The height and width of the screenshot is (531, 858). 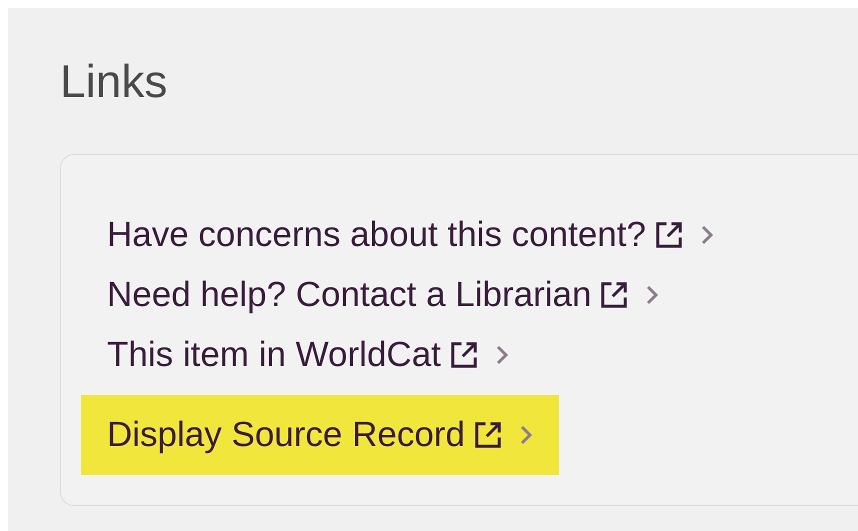 I want to click on link: Display Source Record, so click(x=305, y=435).